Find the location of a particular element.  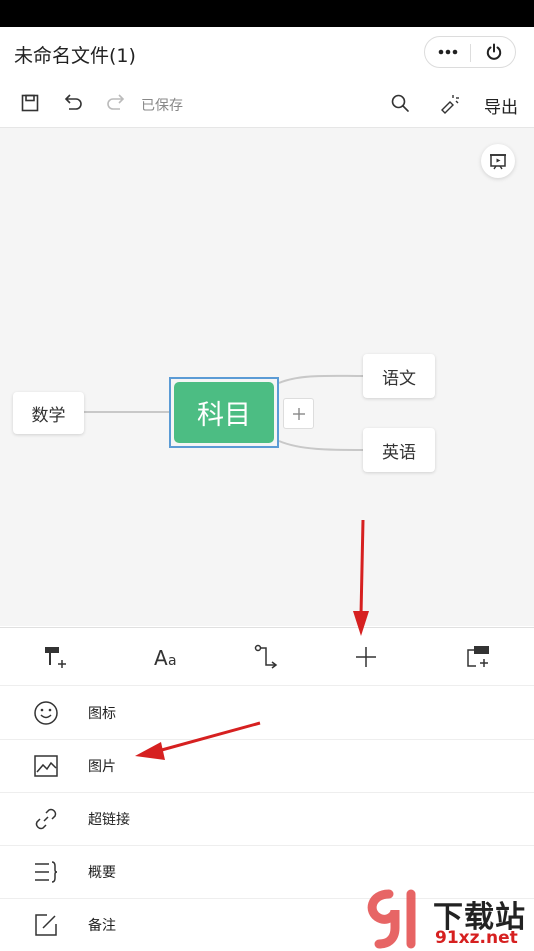

add-icon is located at coordinates (366, 657).